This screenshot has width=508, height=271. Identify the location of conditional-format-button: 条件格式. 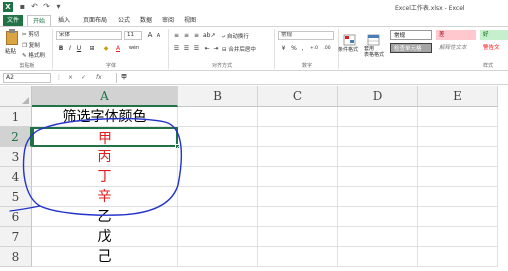
(348, 49).